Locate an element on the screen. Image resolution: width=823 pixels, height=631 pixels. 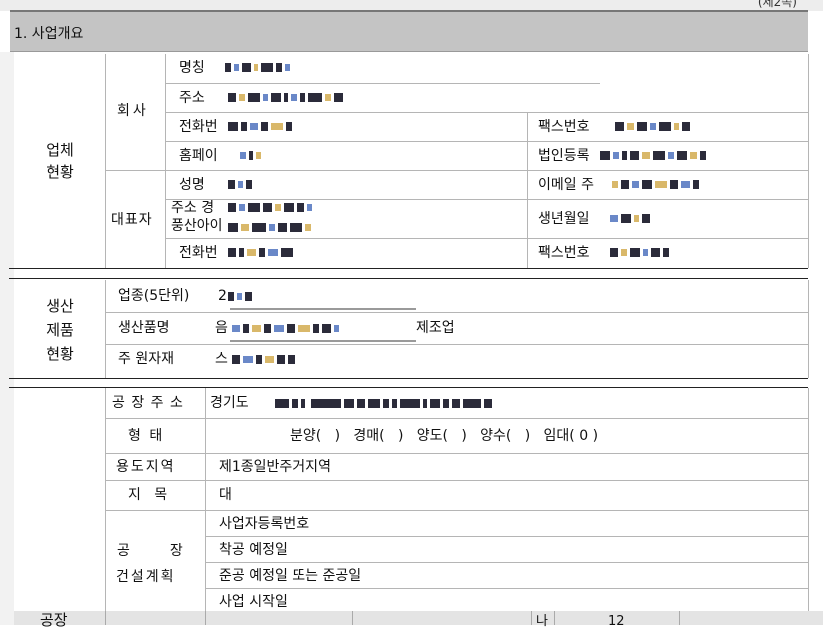
label-homepage: 홈페이 is located at coordinates (198, 156).